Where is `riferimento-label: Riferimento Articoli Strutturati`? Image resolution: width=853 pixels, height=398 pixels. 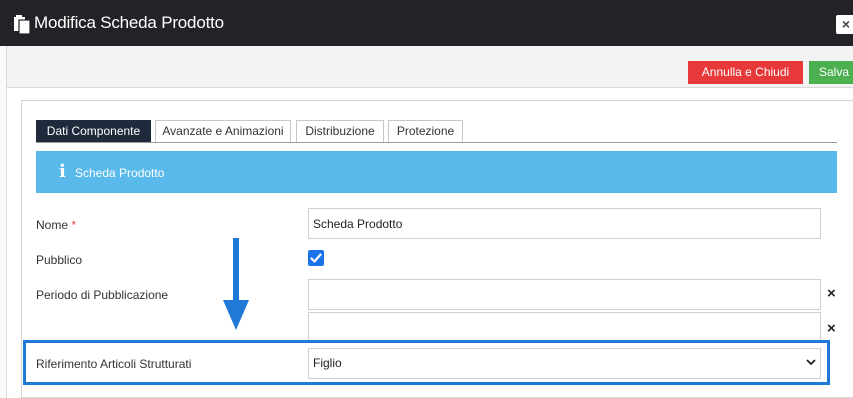 riferimento-label: Riferimento Articoli Strutturati is located at coordinates (114, 364).